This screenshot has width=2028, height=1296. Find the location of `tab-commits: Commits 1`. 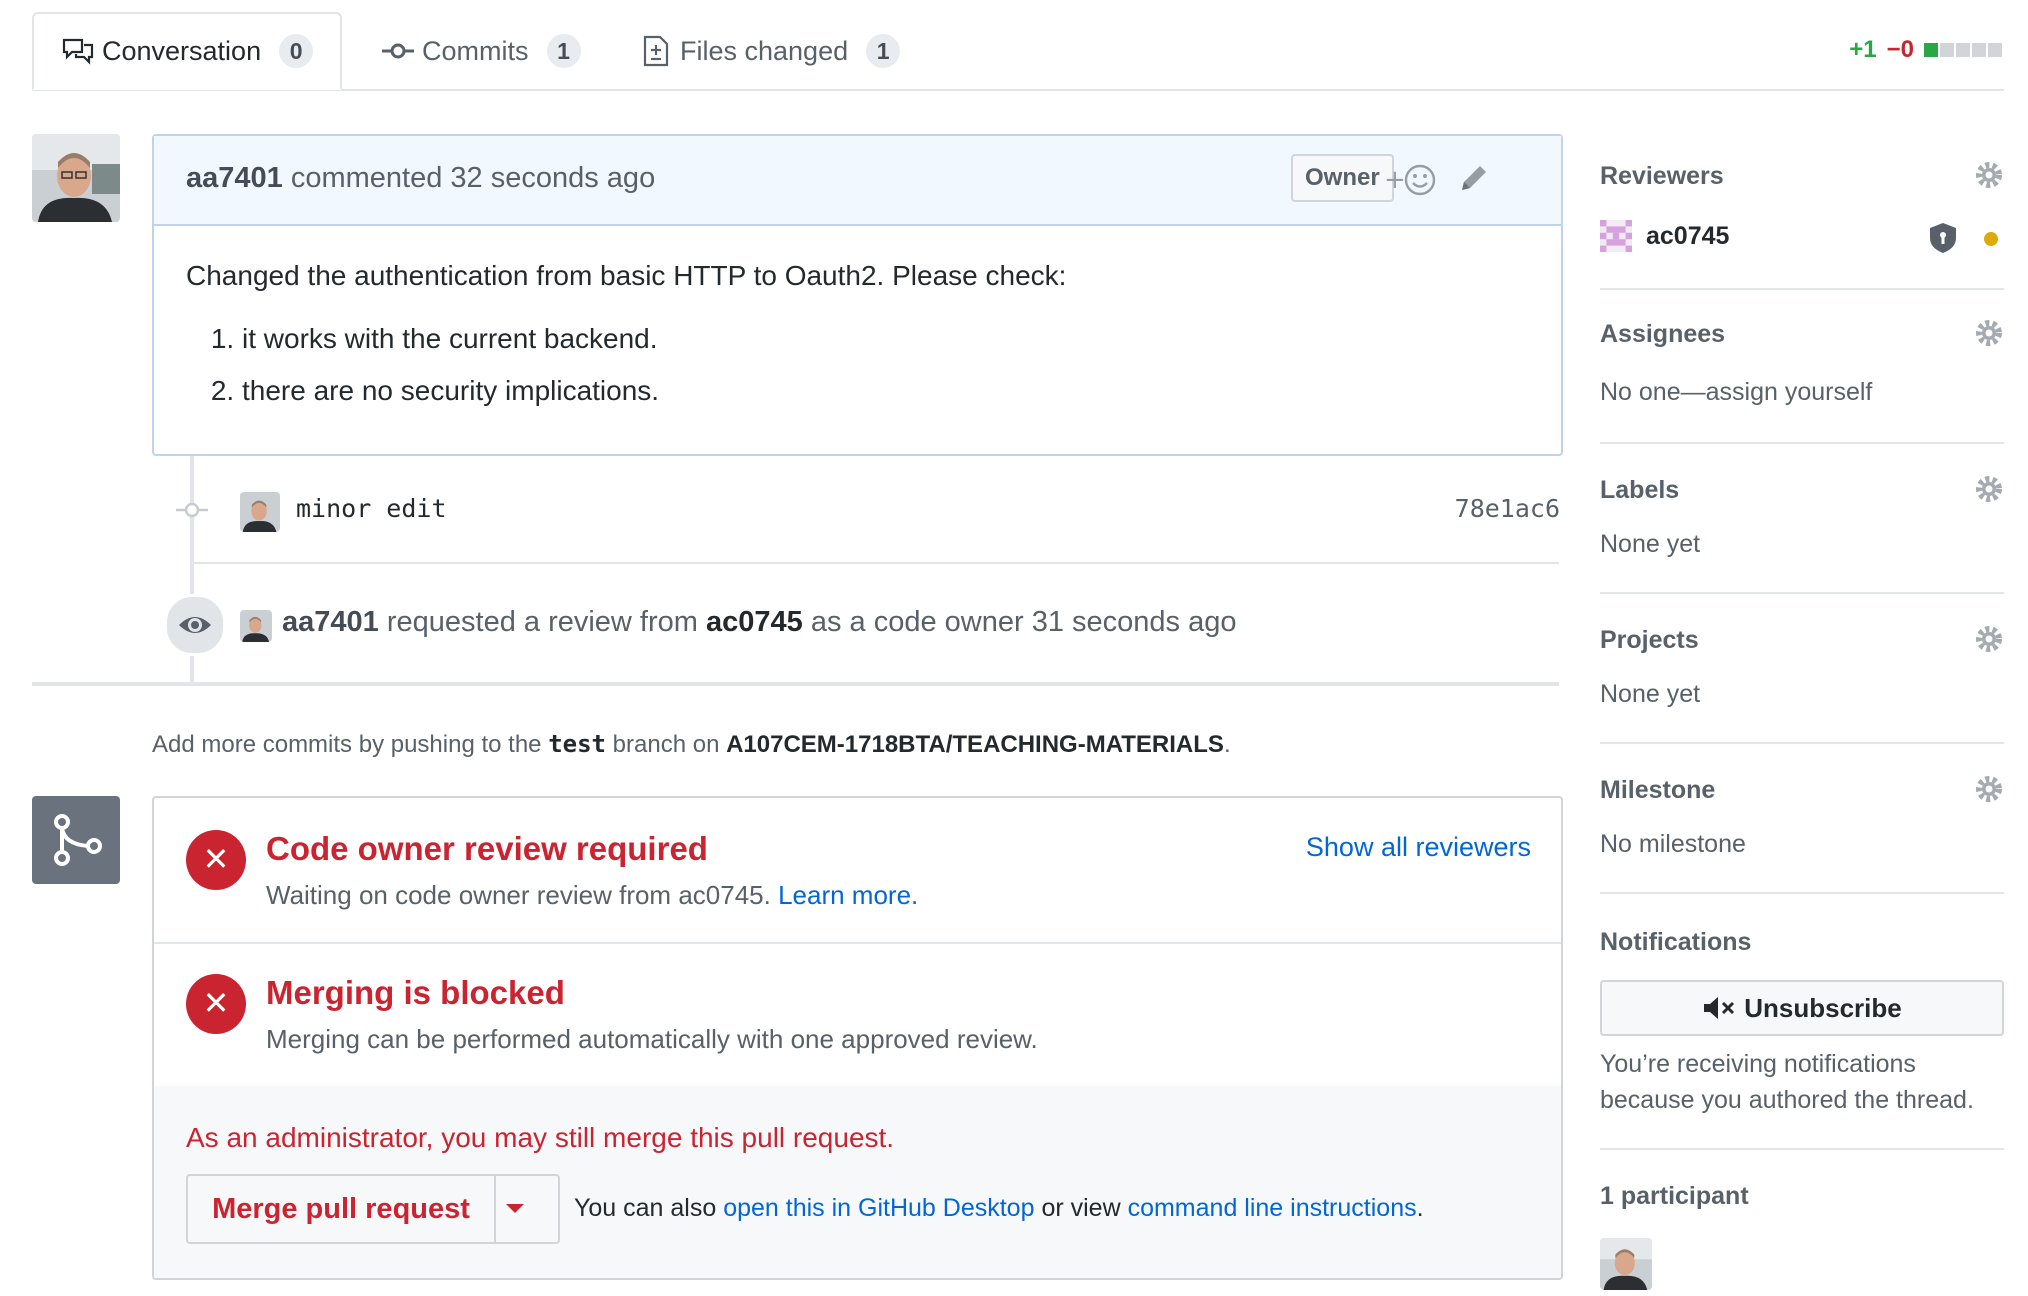

tab-commits: Commits 1 is located at coordinates (481, 51).